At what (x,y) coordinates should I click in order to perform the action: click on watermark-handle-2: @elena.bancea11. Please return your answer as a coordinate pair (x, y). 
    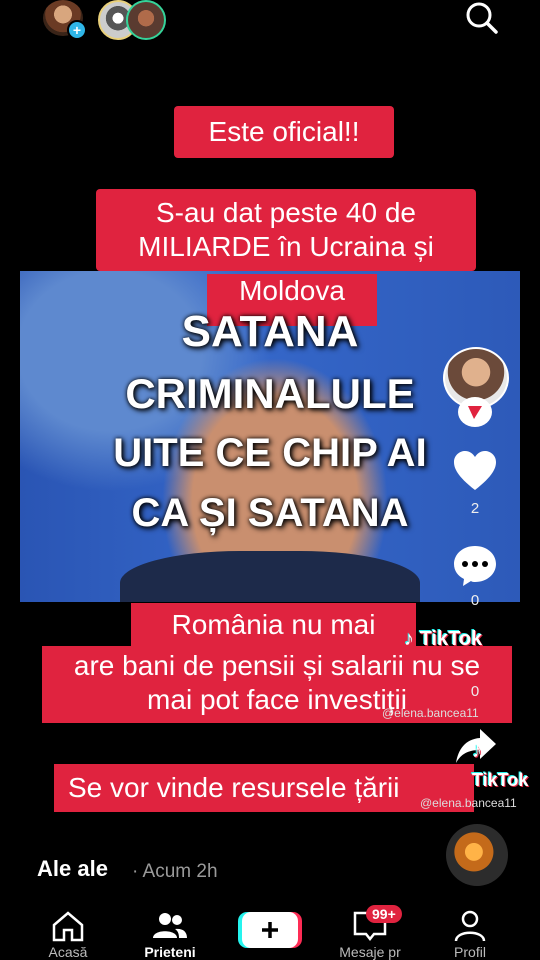
    Looking at the image, I should click on (468, 803).